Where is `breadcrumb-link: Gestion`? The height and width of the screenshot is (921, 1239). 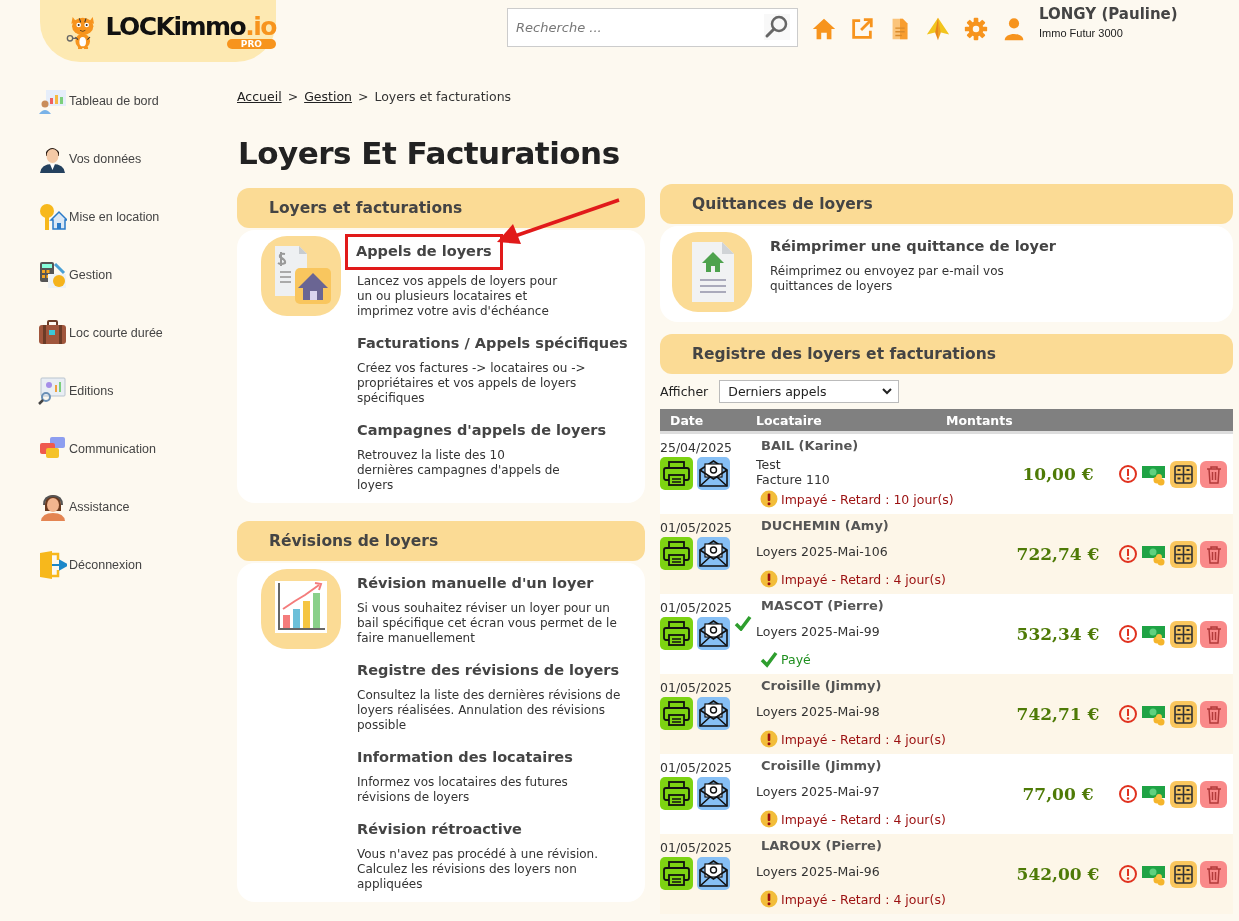 breadcrumb-link: Gestion is located at coordinates (328, 100).